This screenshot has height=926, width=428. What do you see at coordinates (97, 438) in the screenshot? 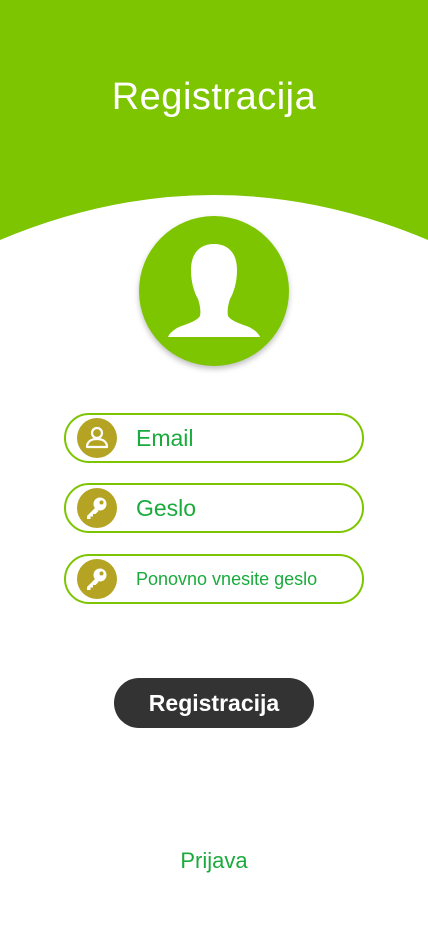
I see `user-icon` at bounding box center [97, 438].